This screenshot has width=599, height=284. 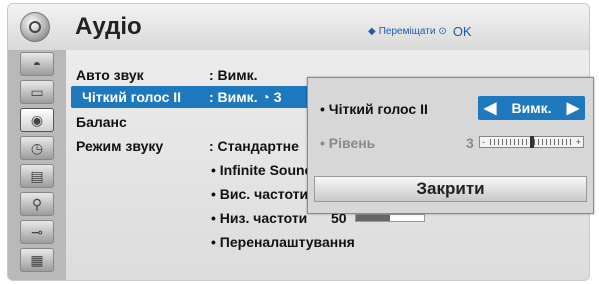 What do you see at coordinates (37, 176) in the screenshot?
I see `lock-icon: ▤` at bounding box center [37, 176].